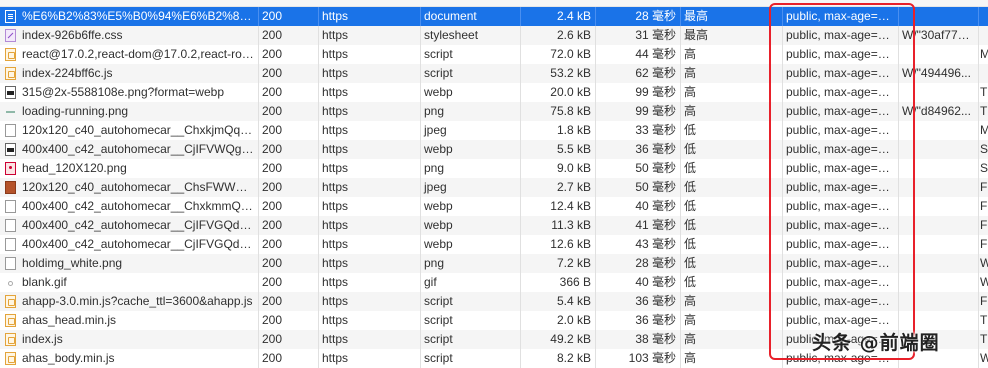  What do you see at coordinates (123, 92) in the screenshot?
I see `request-name-cell: 315@2x-5588108e.png?format=webp` at bounding box center [123, 92].